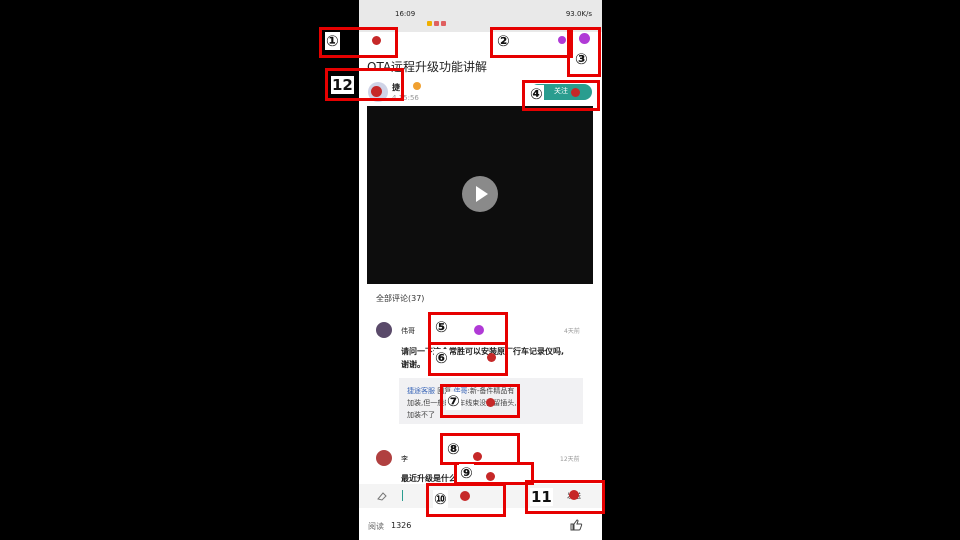  Describe the element at coordinates (490, 402) in the screenshot. I see `reply-dot` at that location.